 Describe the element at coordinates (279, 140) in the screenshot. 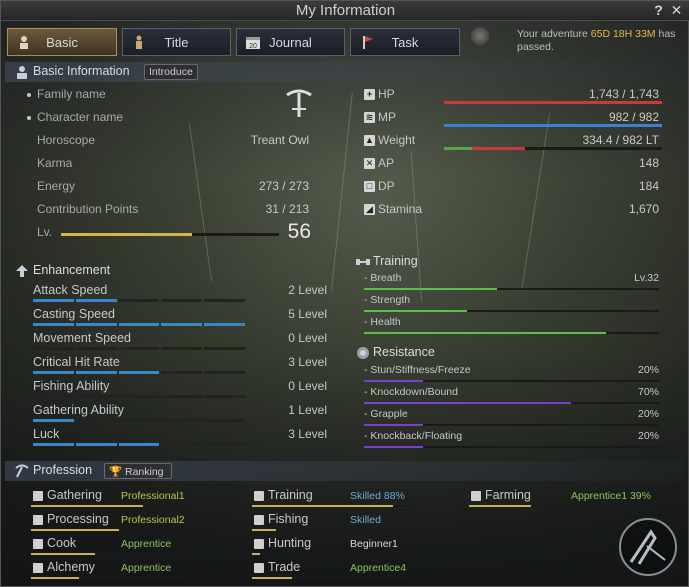

I see `horoscope-value: Treant Owl` at that location.